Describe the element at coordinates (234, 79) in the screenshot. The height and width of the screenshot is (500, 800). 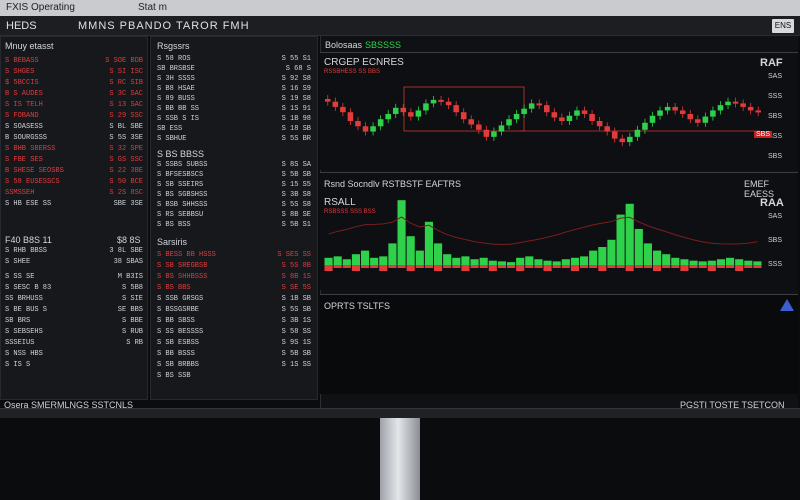
I see `list-item: S 3H SSSS S 92 S8` at that location.